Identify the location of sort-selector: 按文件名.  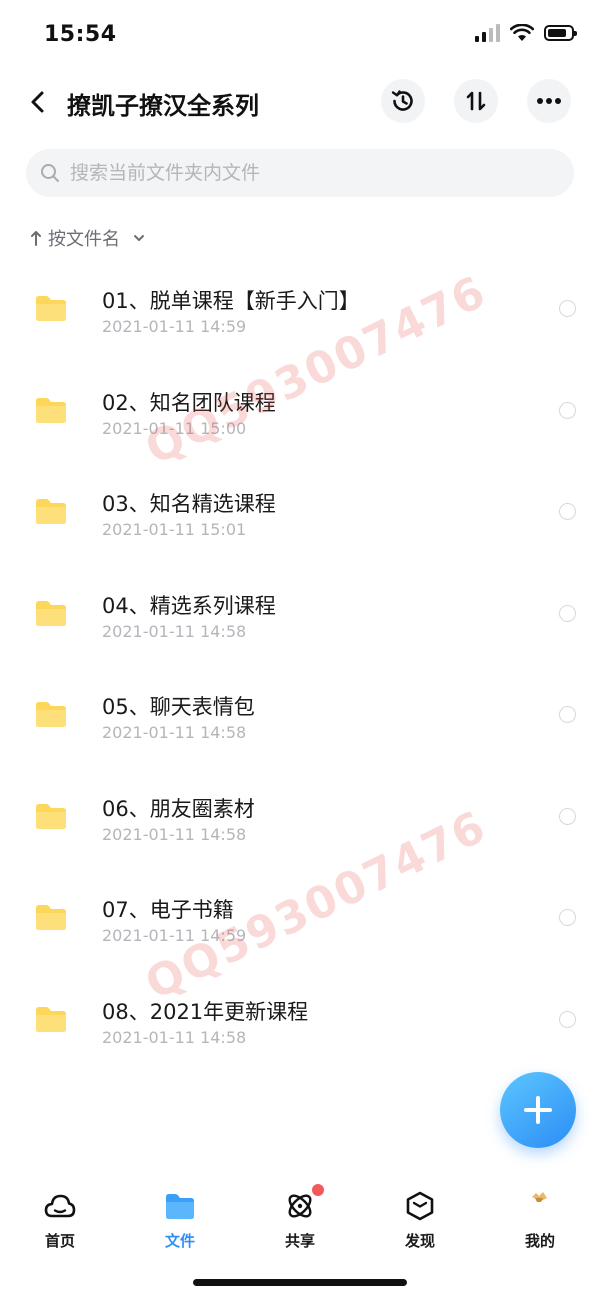
(88, 238).